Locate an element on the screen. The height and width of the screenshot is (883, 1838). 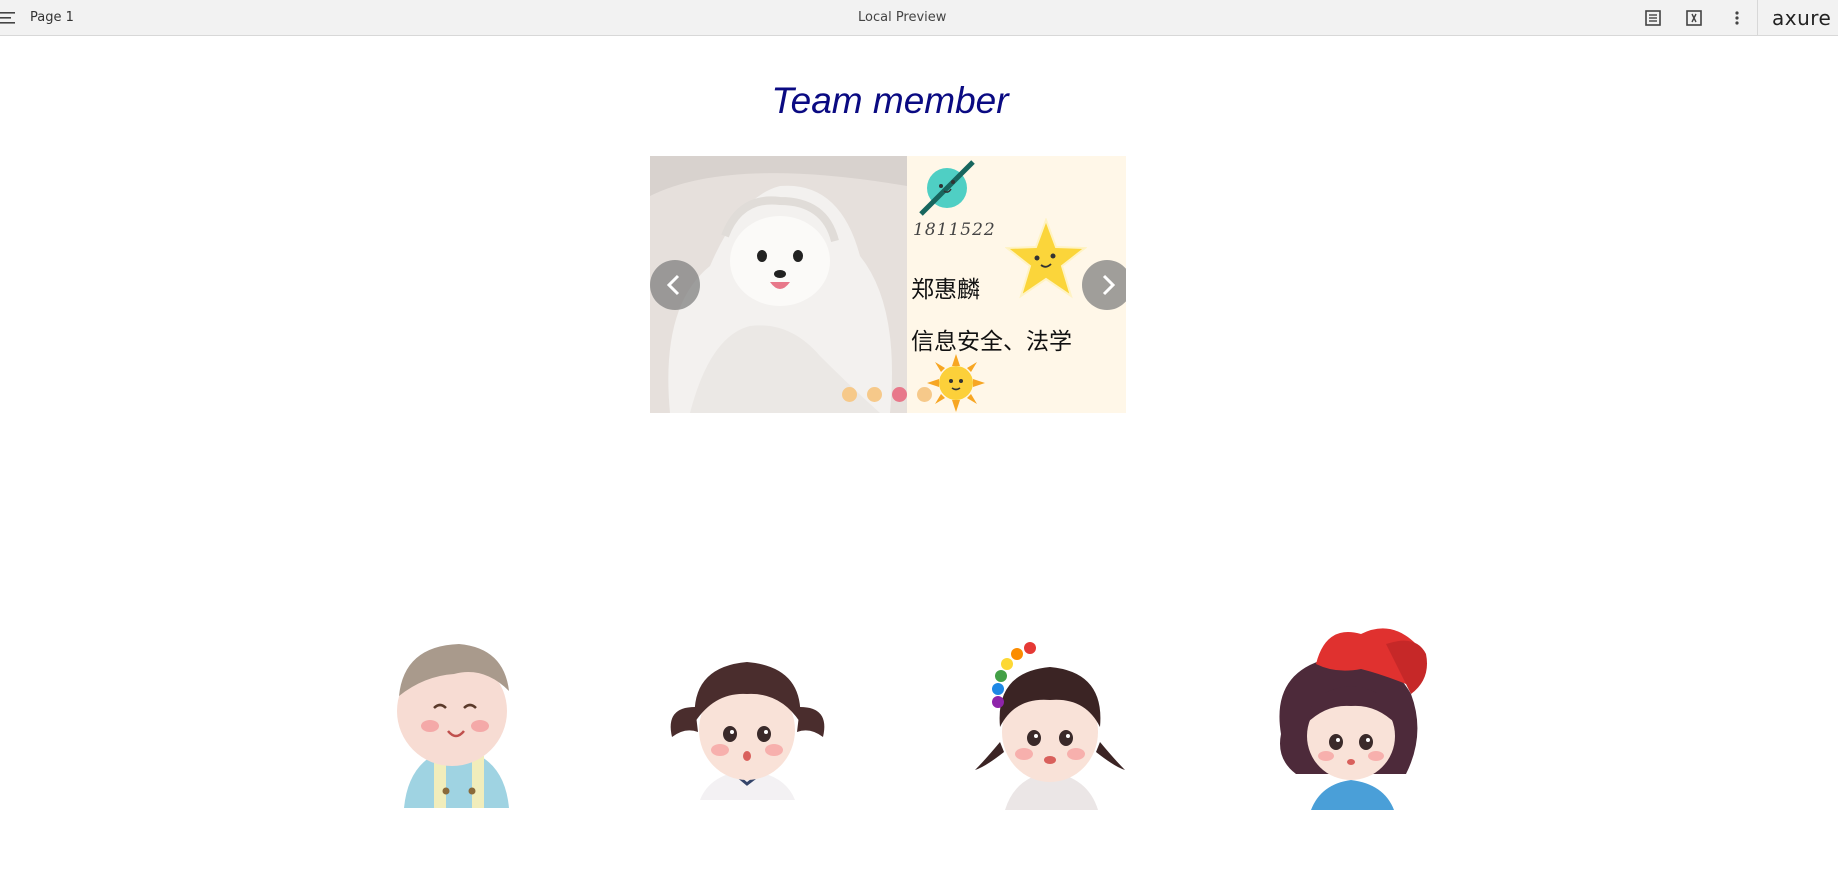
chevron-left-icon is located at coordinates (673, 285).